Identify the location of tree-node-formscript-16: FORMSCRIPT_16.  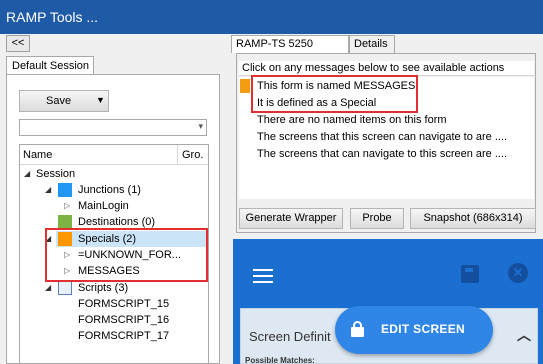
(114, 320).